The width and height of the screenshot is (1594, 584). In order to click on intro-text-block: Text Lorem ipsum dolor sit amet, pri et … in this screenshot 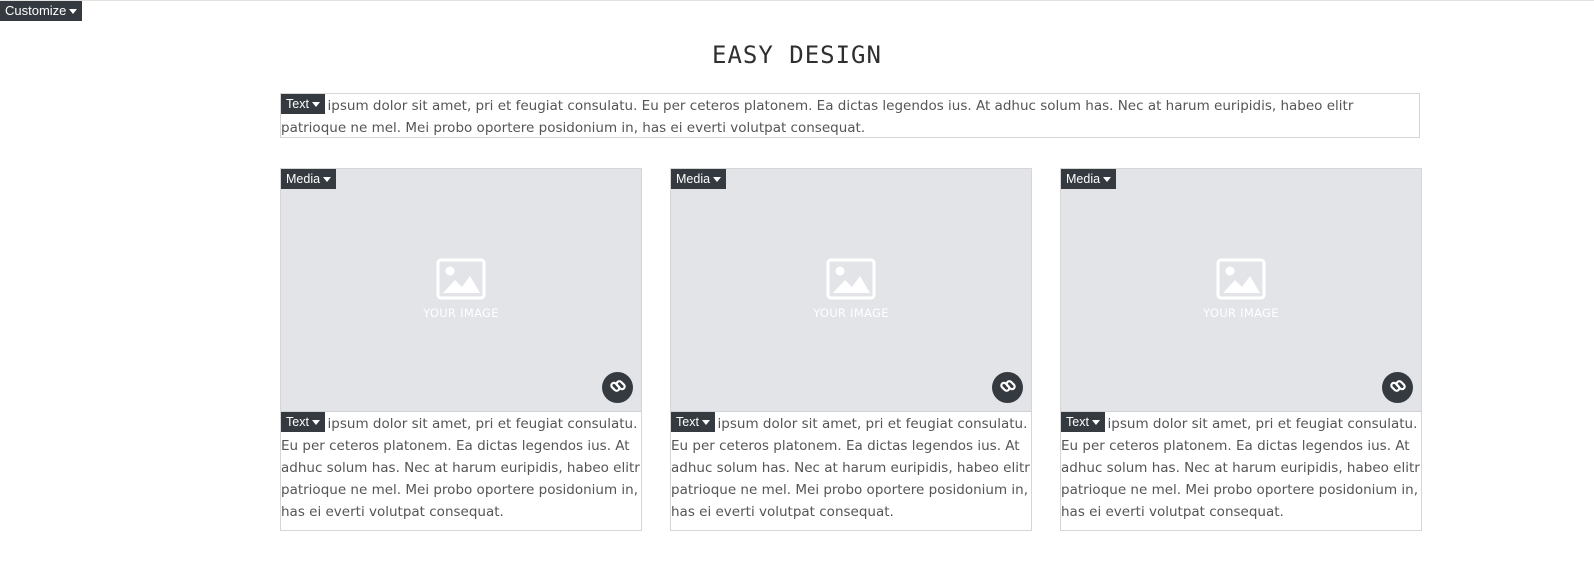, I will do `click(850, 115)`.